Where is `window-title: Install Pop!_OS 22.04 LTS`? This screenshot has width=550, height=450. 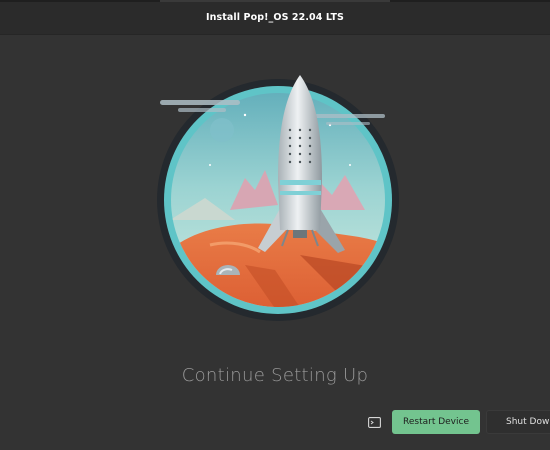
window-title: Install Pop!_OS 22.04 LTS is located at coordinates (275, 17).